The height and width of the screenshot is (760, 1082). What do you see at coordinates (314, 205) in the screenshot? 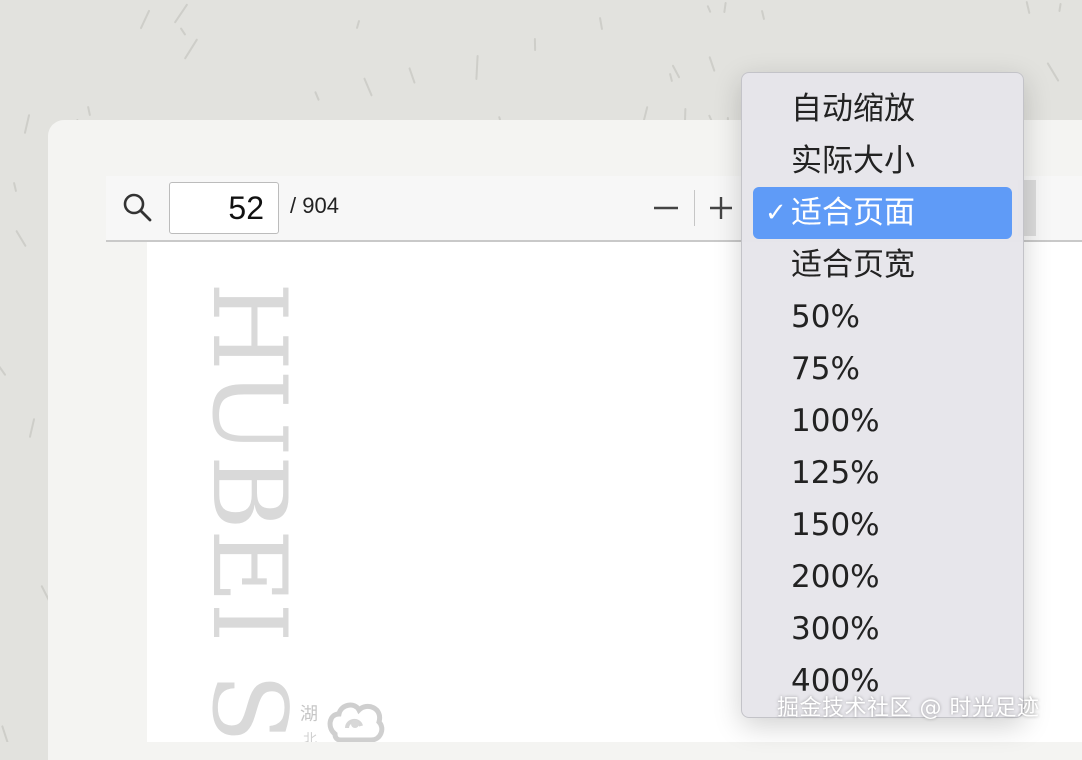
I see `page-count-label: / 904` at bounding box center [314, 205].